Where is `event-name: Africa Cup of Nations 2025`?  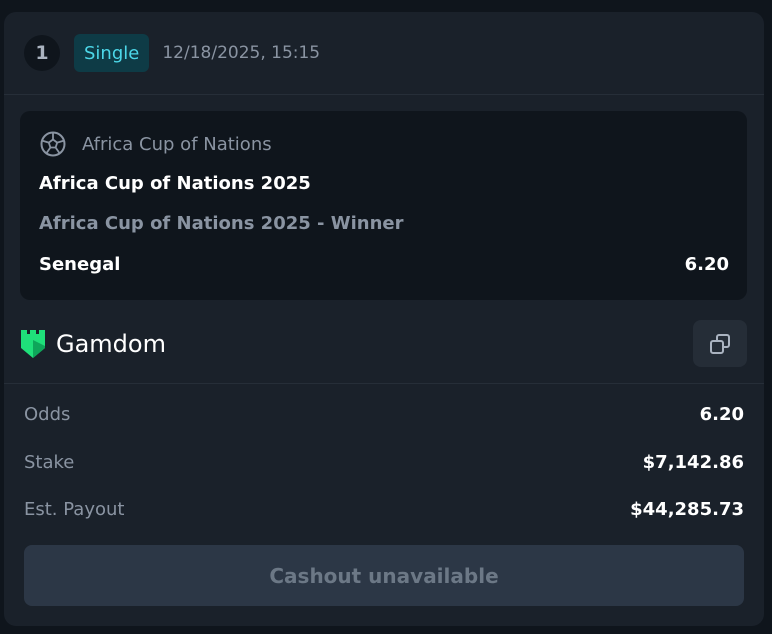
event-name: Africa Cup of Nations 2025 is located at coordinates (175, 183).